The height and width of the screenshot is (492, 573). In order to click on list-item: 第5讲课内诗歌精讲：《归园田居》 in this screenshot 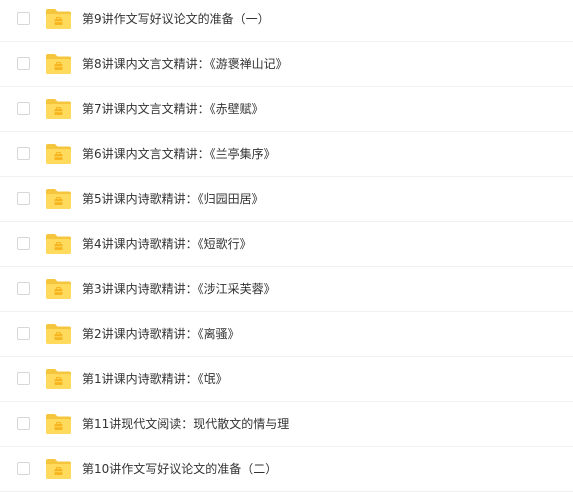, I will do `click(286, 199)`.